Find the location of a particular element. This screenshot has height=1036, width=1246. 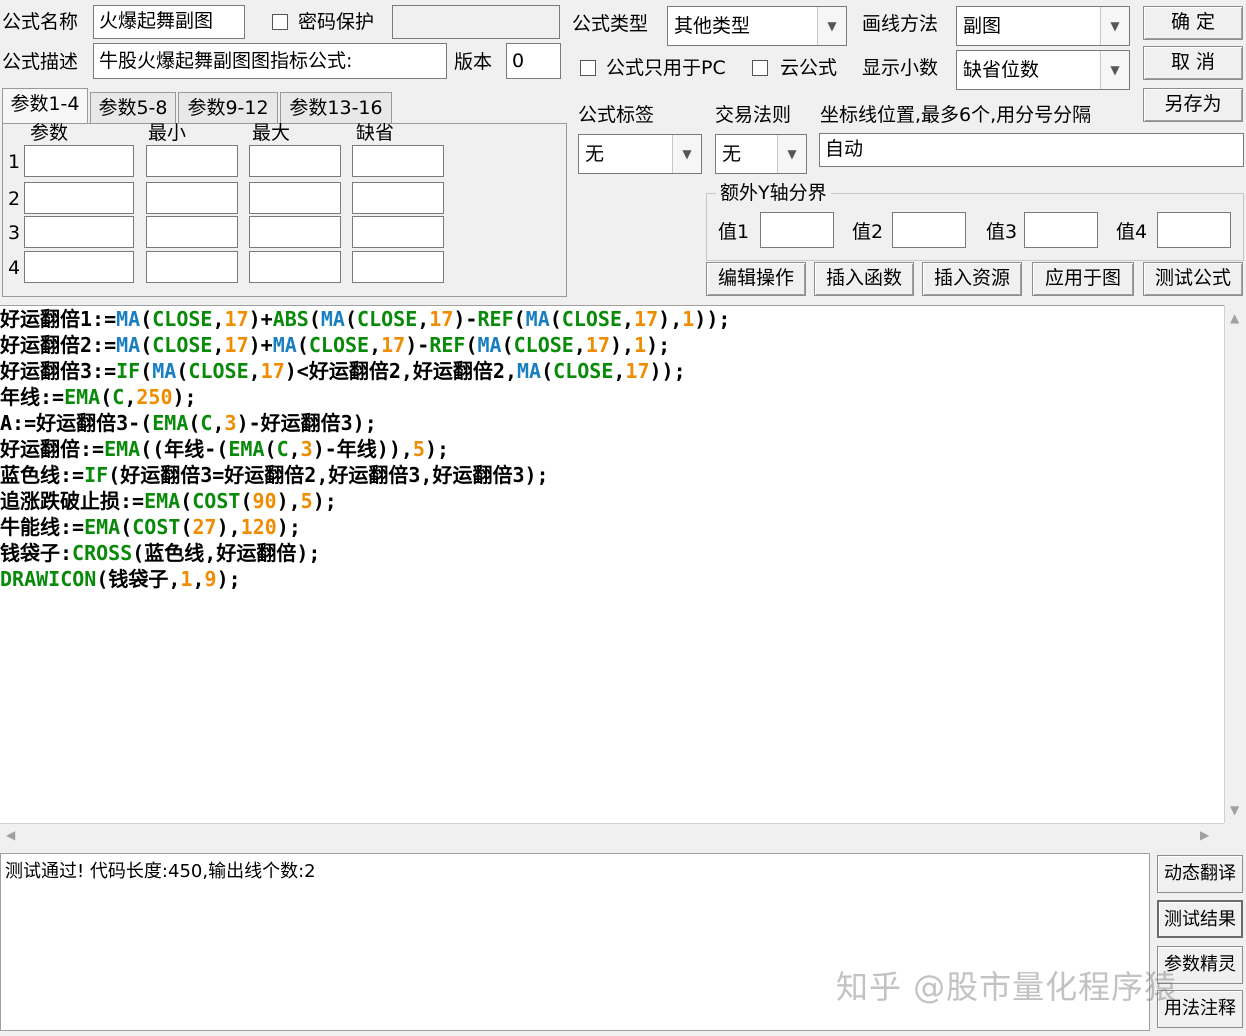

code-token: 3 is located at coordinates (230, 423).